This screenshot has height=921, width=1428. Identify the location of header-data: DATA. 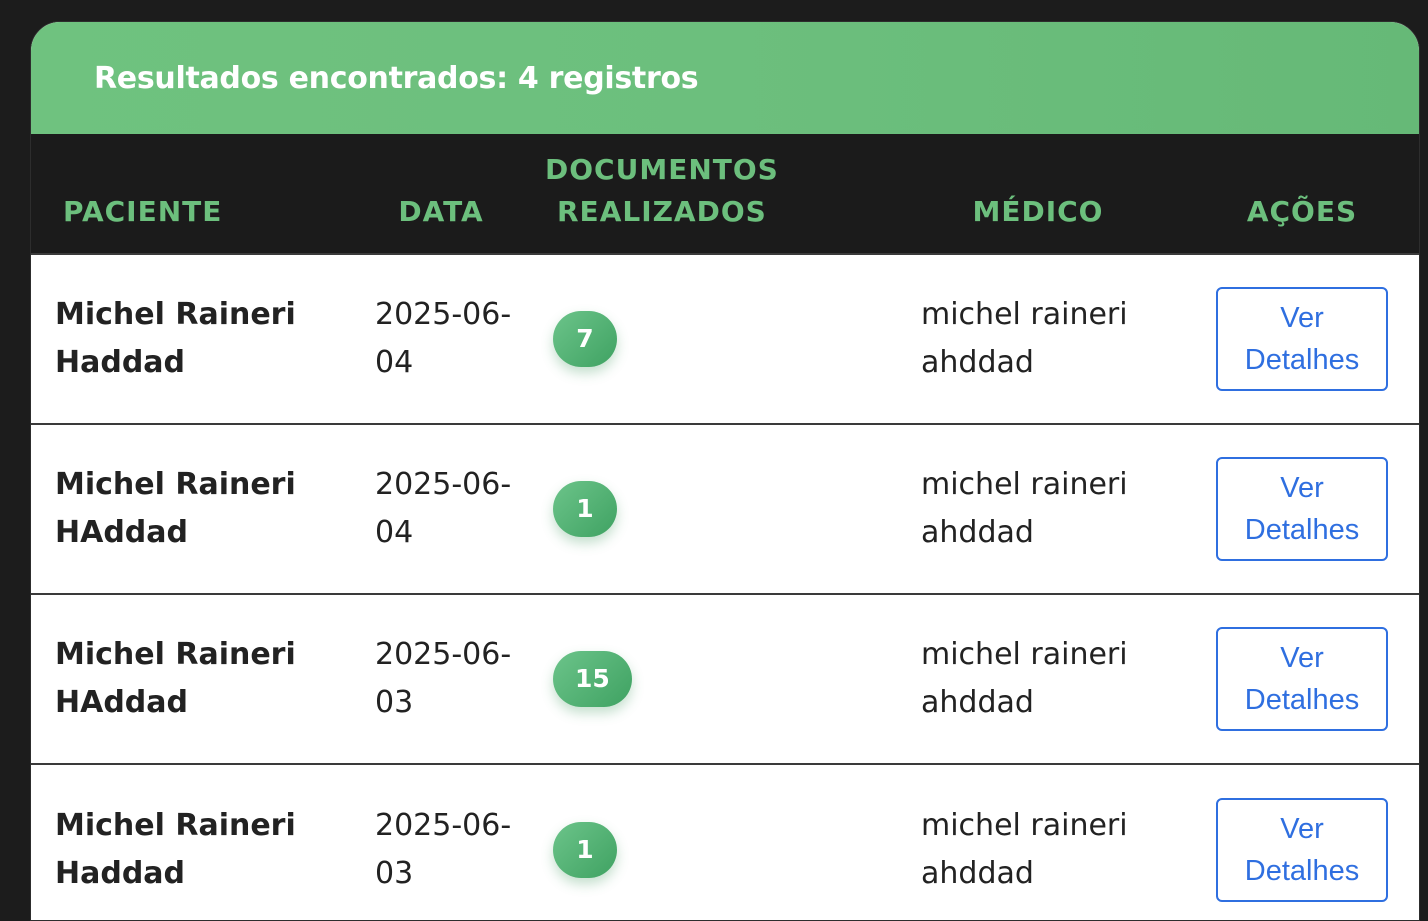
(441, 194).